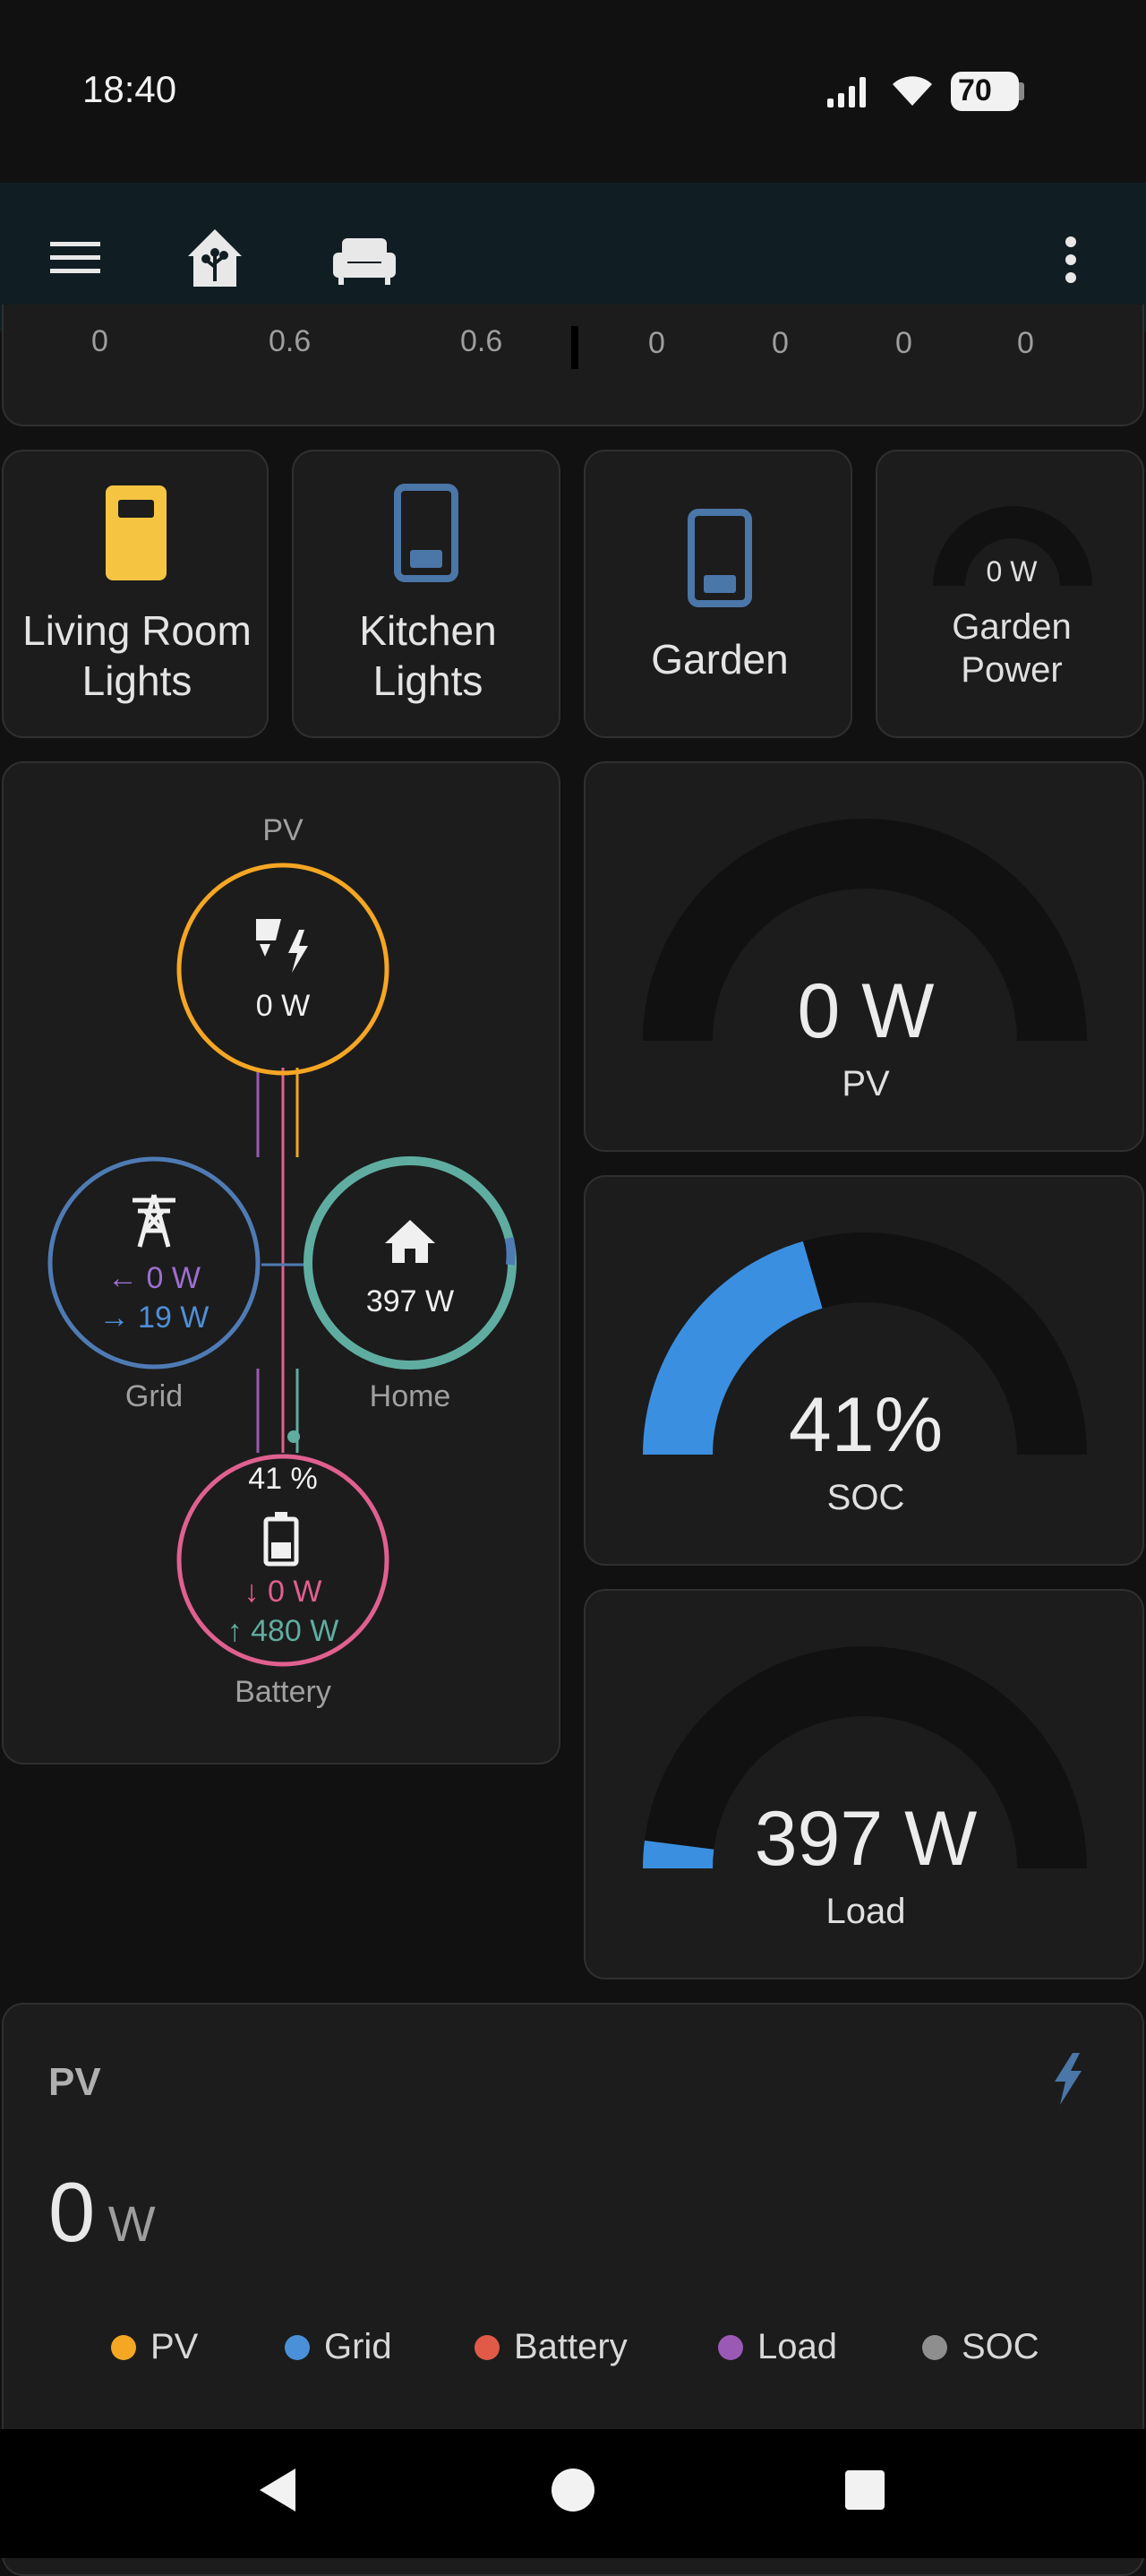  I want to click on home-nav-icon, so click(573, 2490).